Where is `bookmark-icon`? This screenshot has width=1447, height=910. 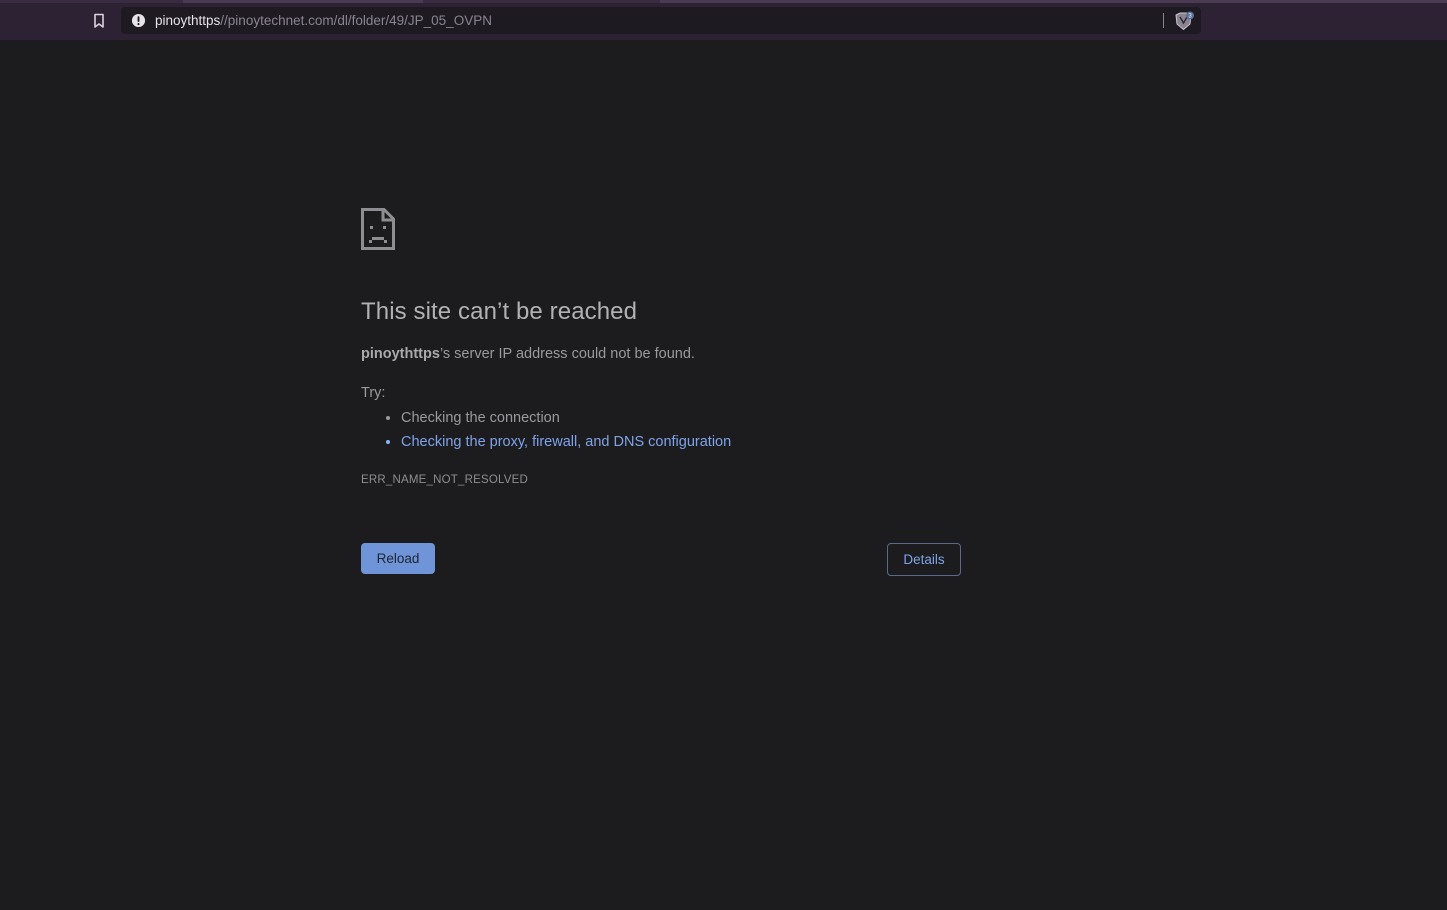 bookmark-icon is located at coordinates (99, 21).